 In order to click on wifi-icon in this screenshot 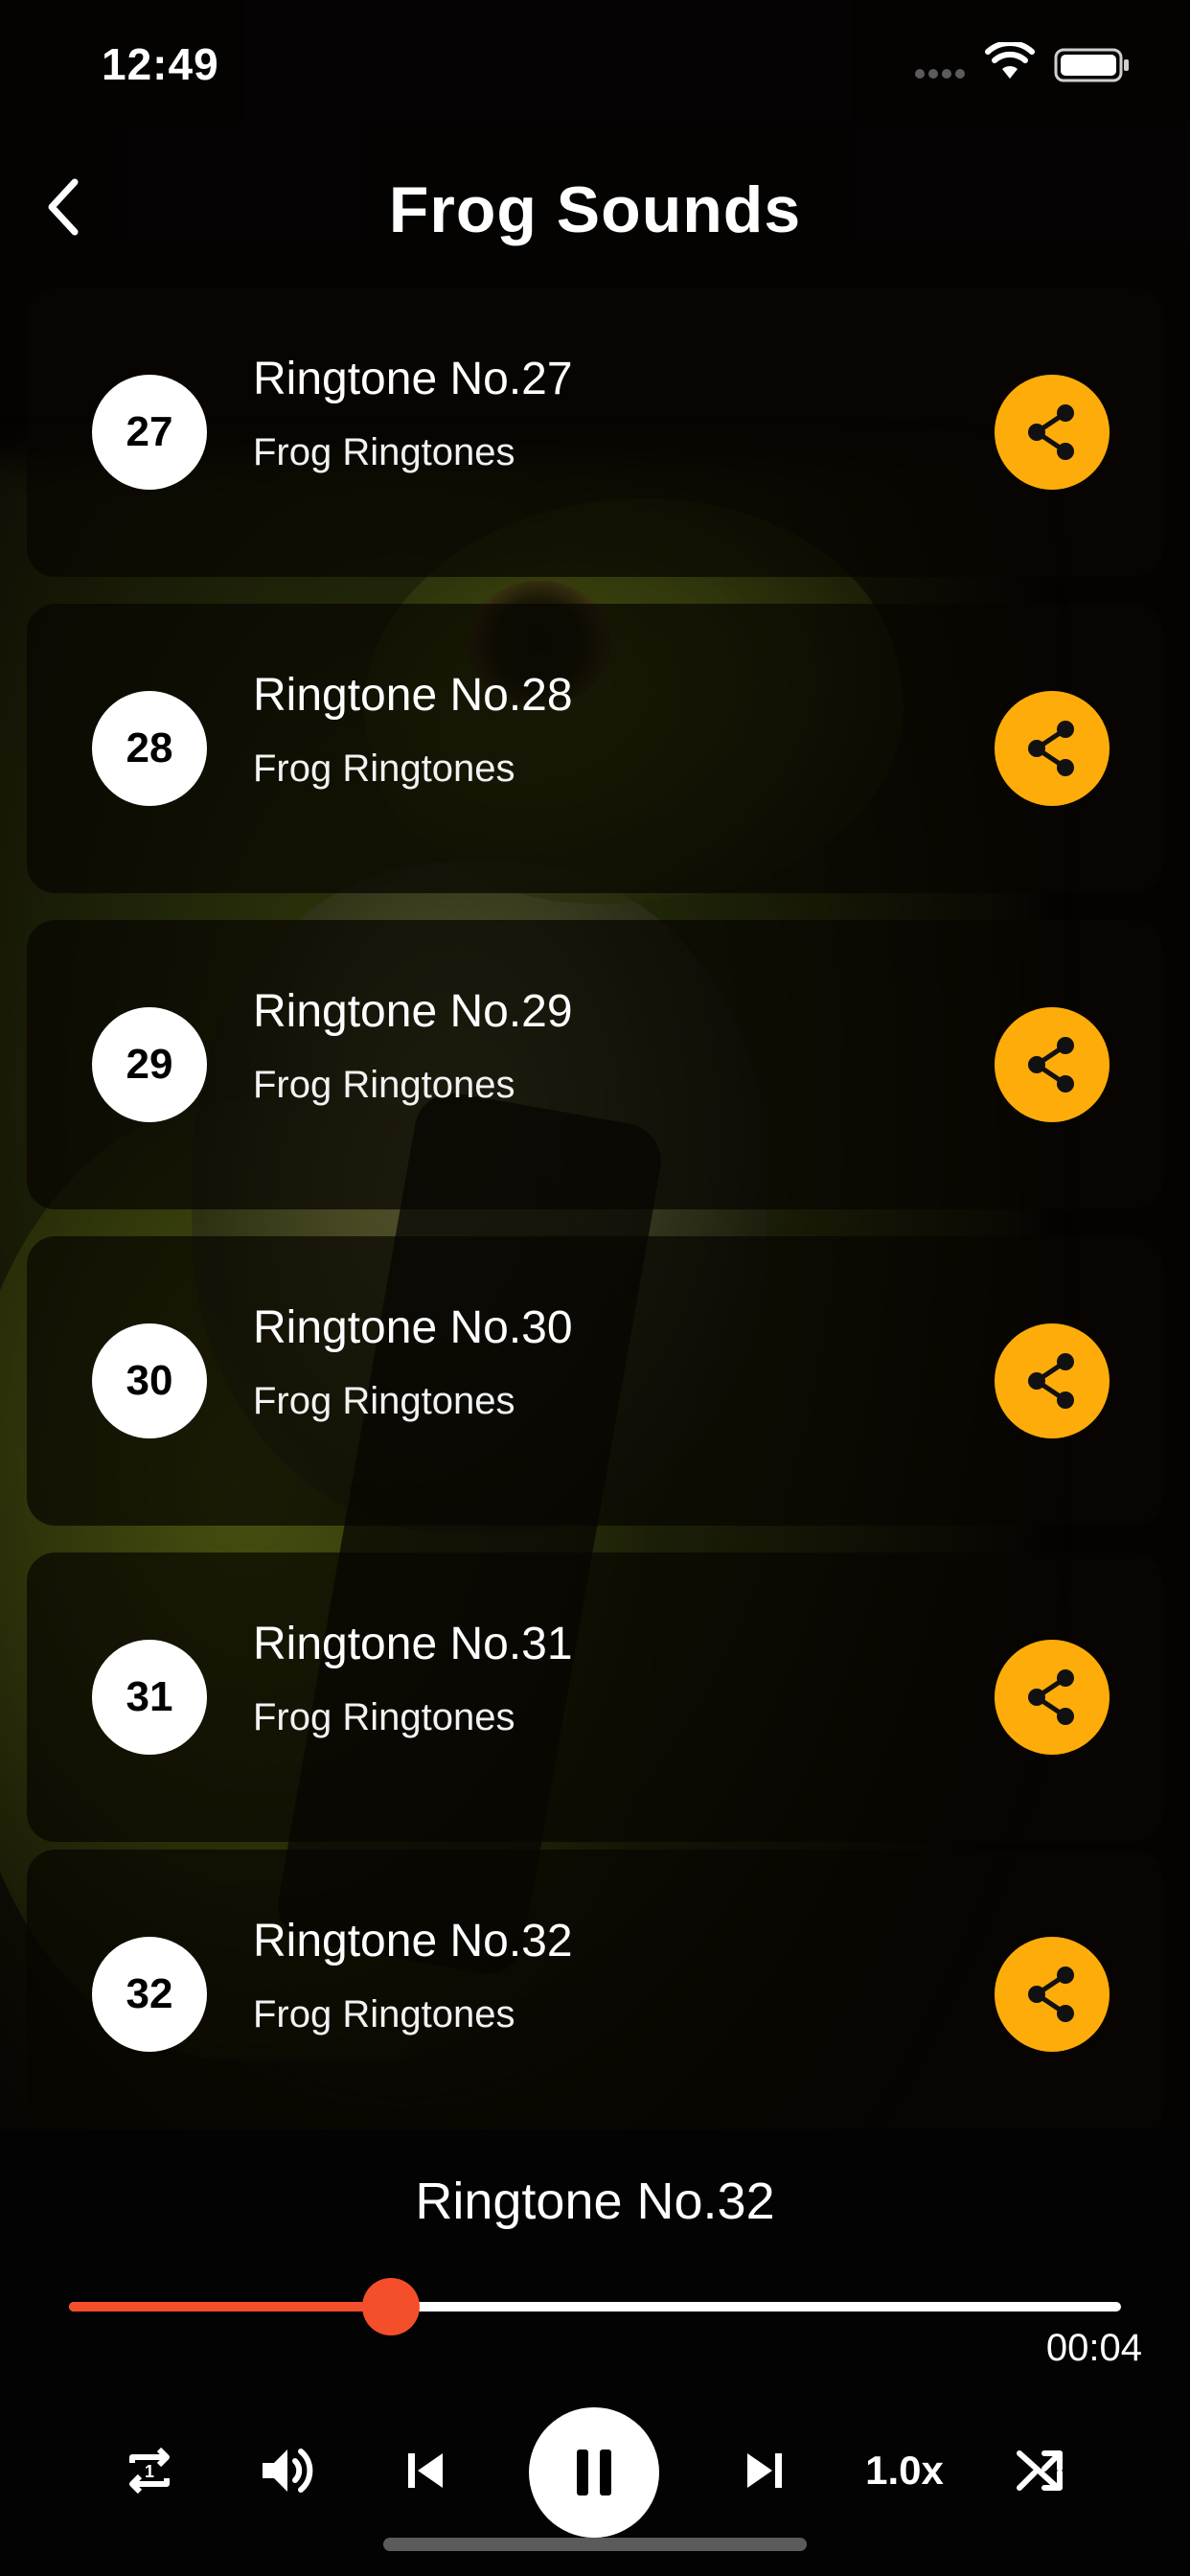, I will do `click(1010, 60)`.